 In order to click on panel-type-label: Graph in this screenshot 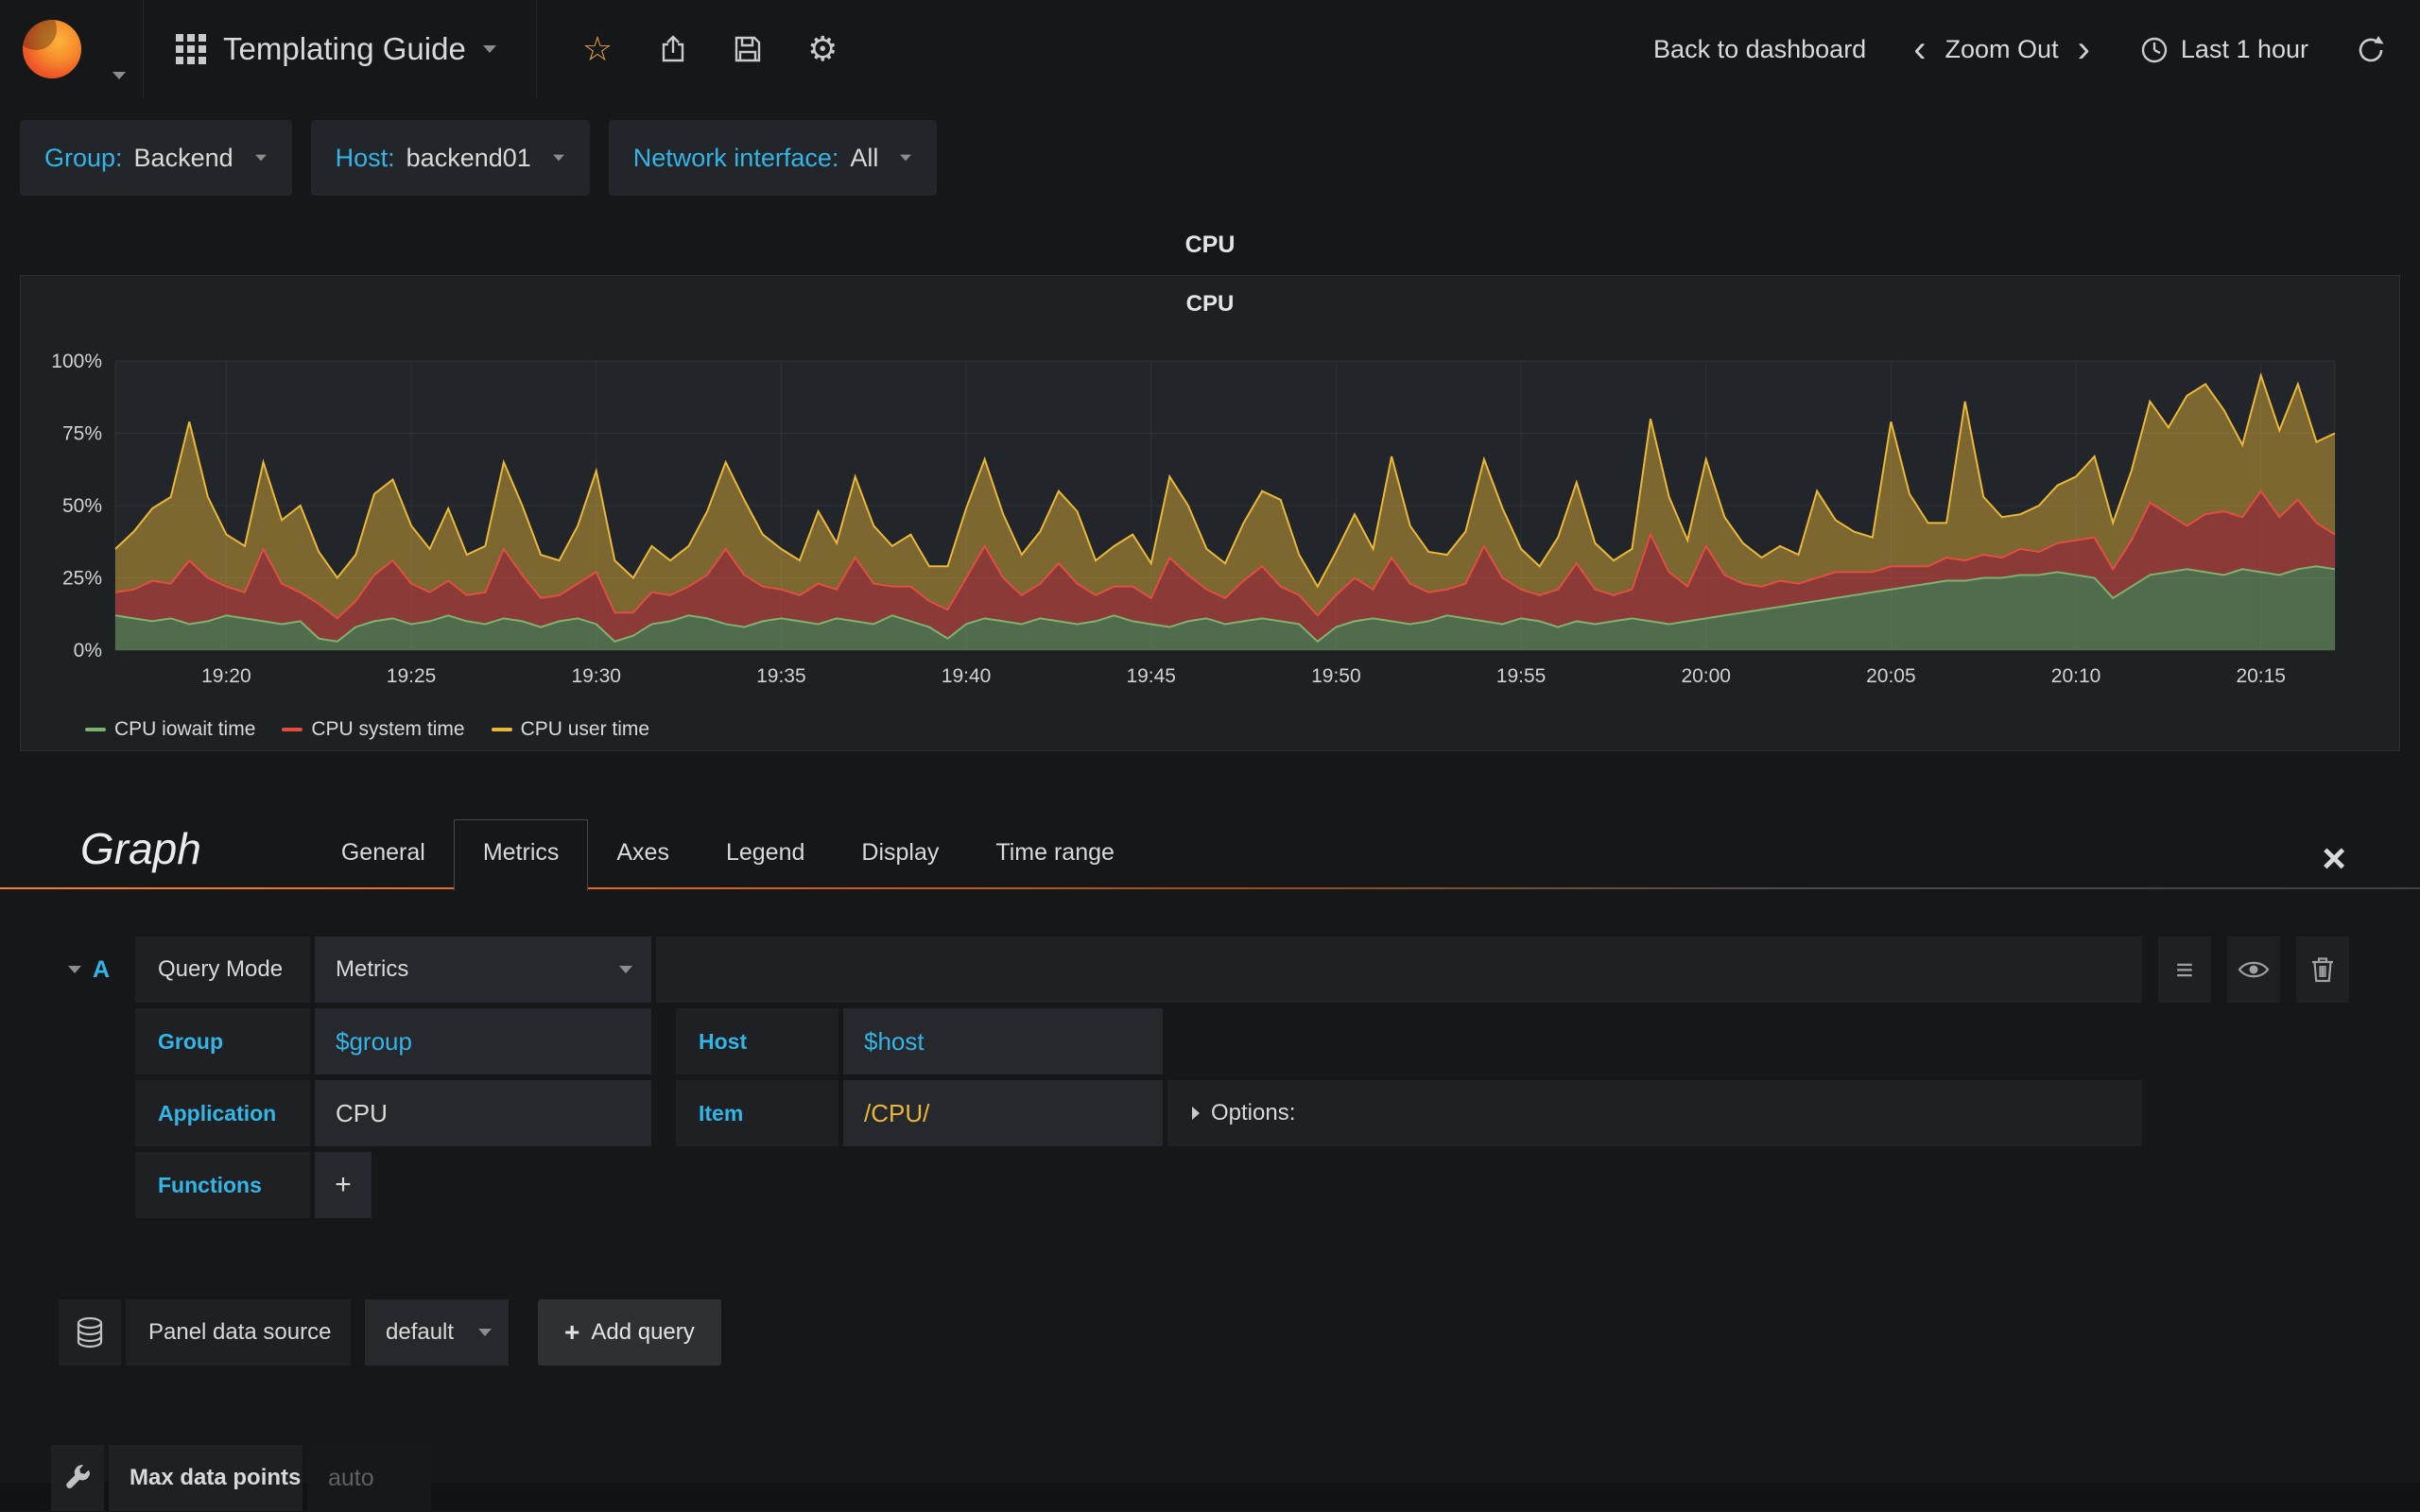, I will do `click(140, 848)`.